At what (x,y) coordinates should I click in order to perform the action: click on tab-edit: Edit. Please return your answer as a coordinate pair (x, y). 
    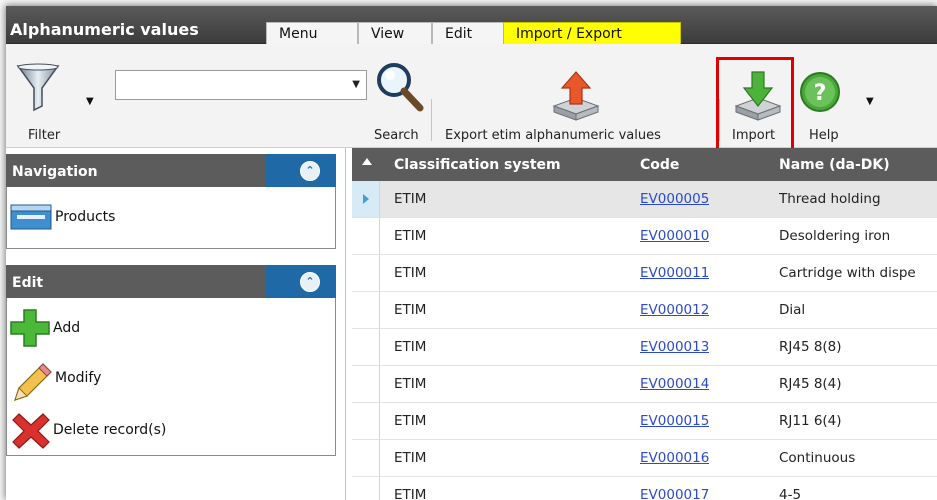
    Looking at the image, I should click on (468, 34).